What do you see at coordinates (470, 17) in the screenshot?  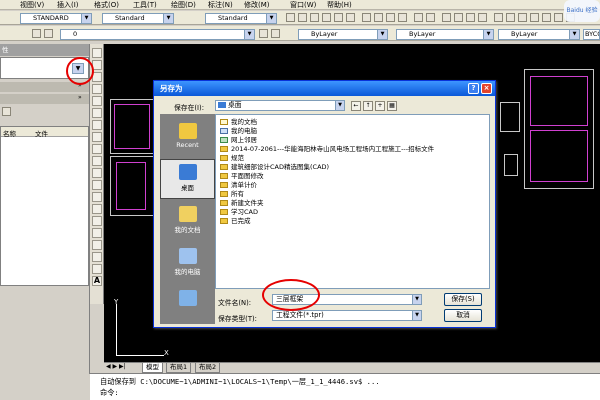 I see `zoom-window-icon` at bounding box center [470, 17].